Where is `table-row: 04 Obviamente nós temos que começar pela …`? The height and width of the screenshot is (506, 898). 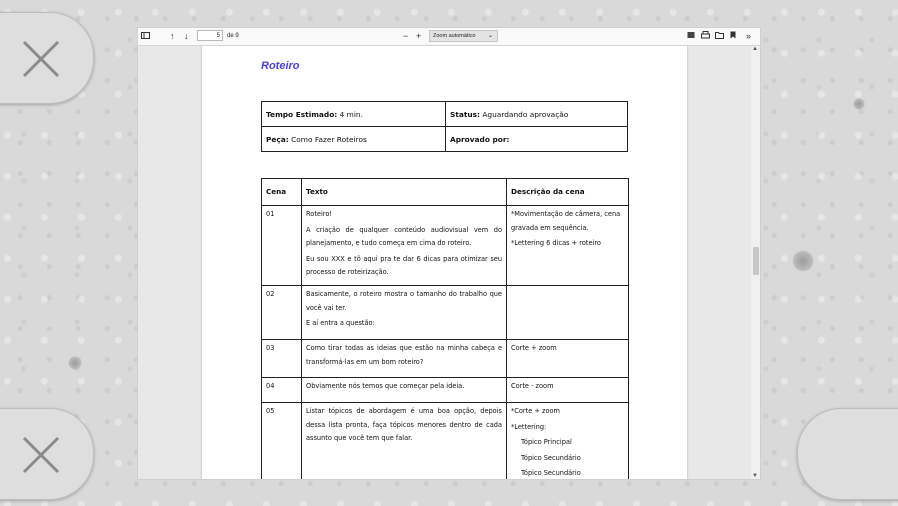 table-row: 04 Obviamente nós temos que começar pela … is located at coordinates (445, 390).